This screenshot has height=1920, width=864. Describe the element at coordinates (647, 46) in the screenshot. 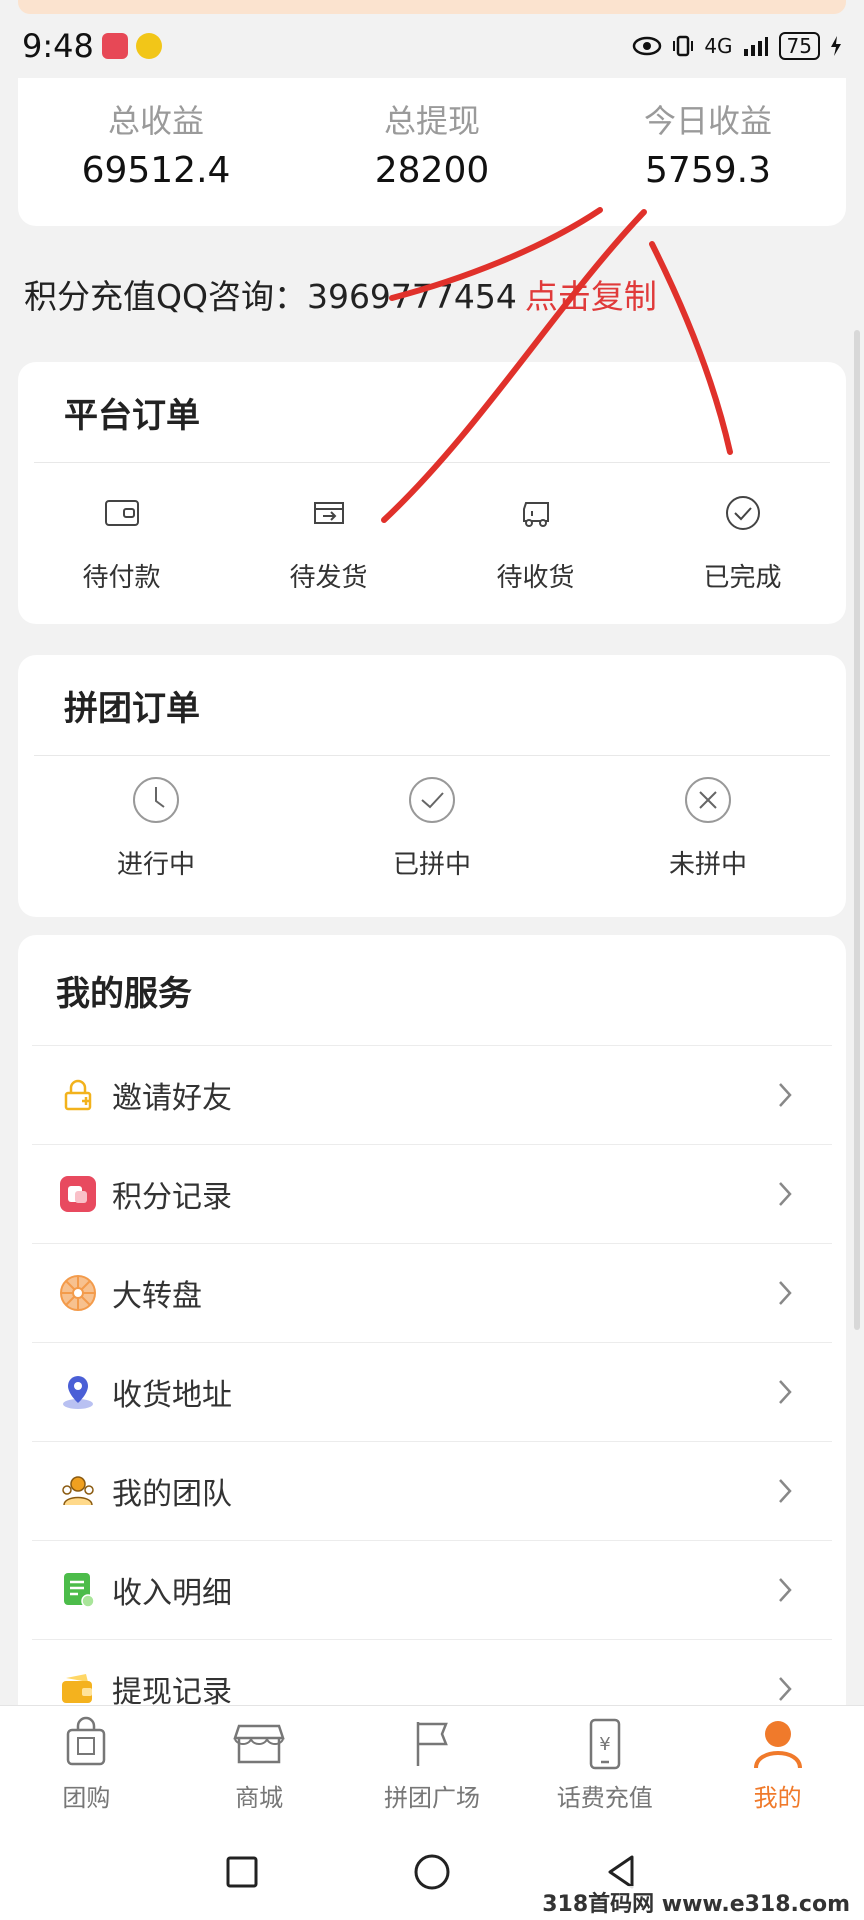

I see `eye-icon` at that location.